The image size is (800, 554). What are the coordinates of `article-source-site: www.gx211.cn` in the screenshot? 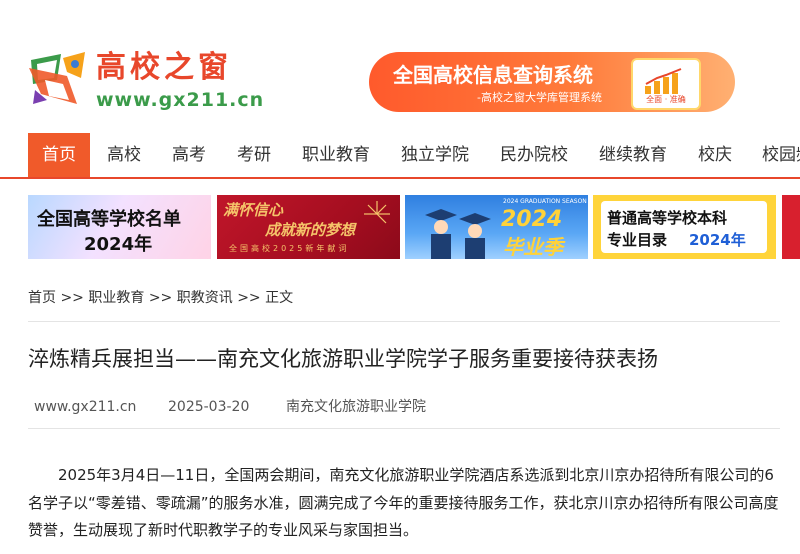 It's located at (85, 407).